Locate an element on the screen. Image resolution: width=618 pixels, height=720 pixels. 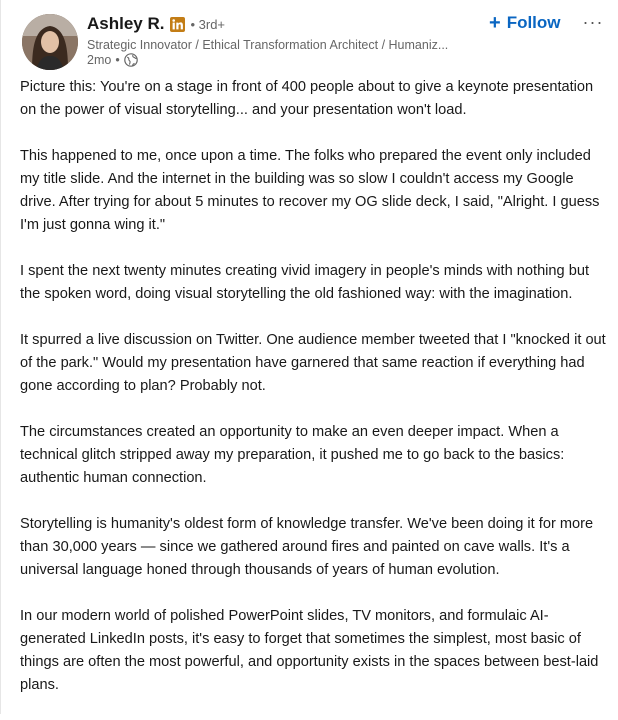
globe-icon is located at coordinates (130, 60).